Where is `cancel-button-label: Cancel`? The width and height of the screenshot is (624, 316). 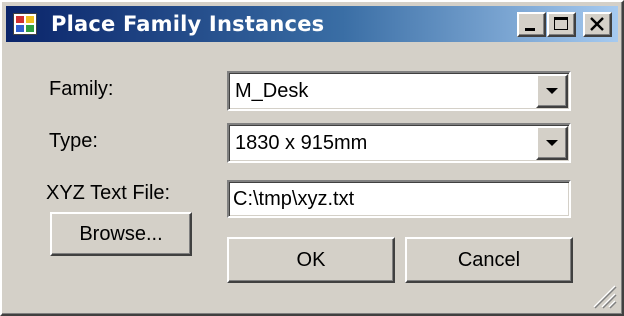 cancel-button-label: Cancel is located at coordinates (489, 260).